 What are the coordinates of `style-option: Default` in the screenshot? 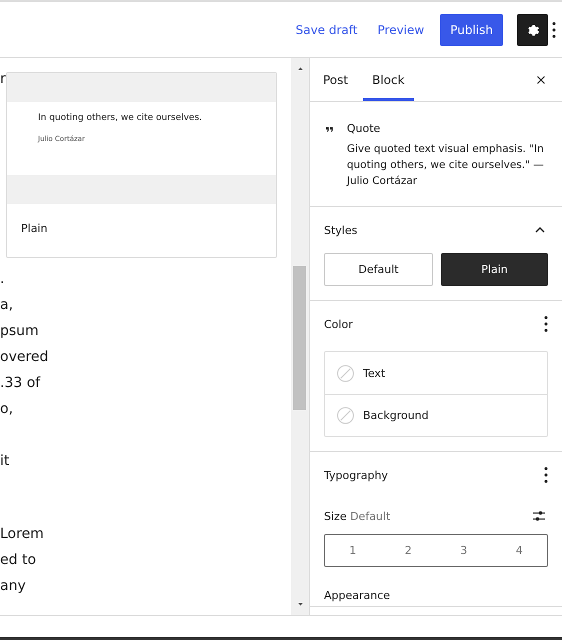 It's located at (378, 269).